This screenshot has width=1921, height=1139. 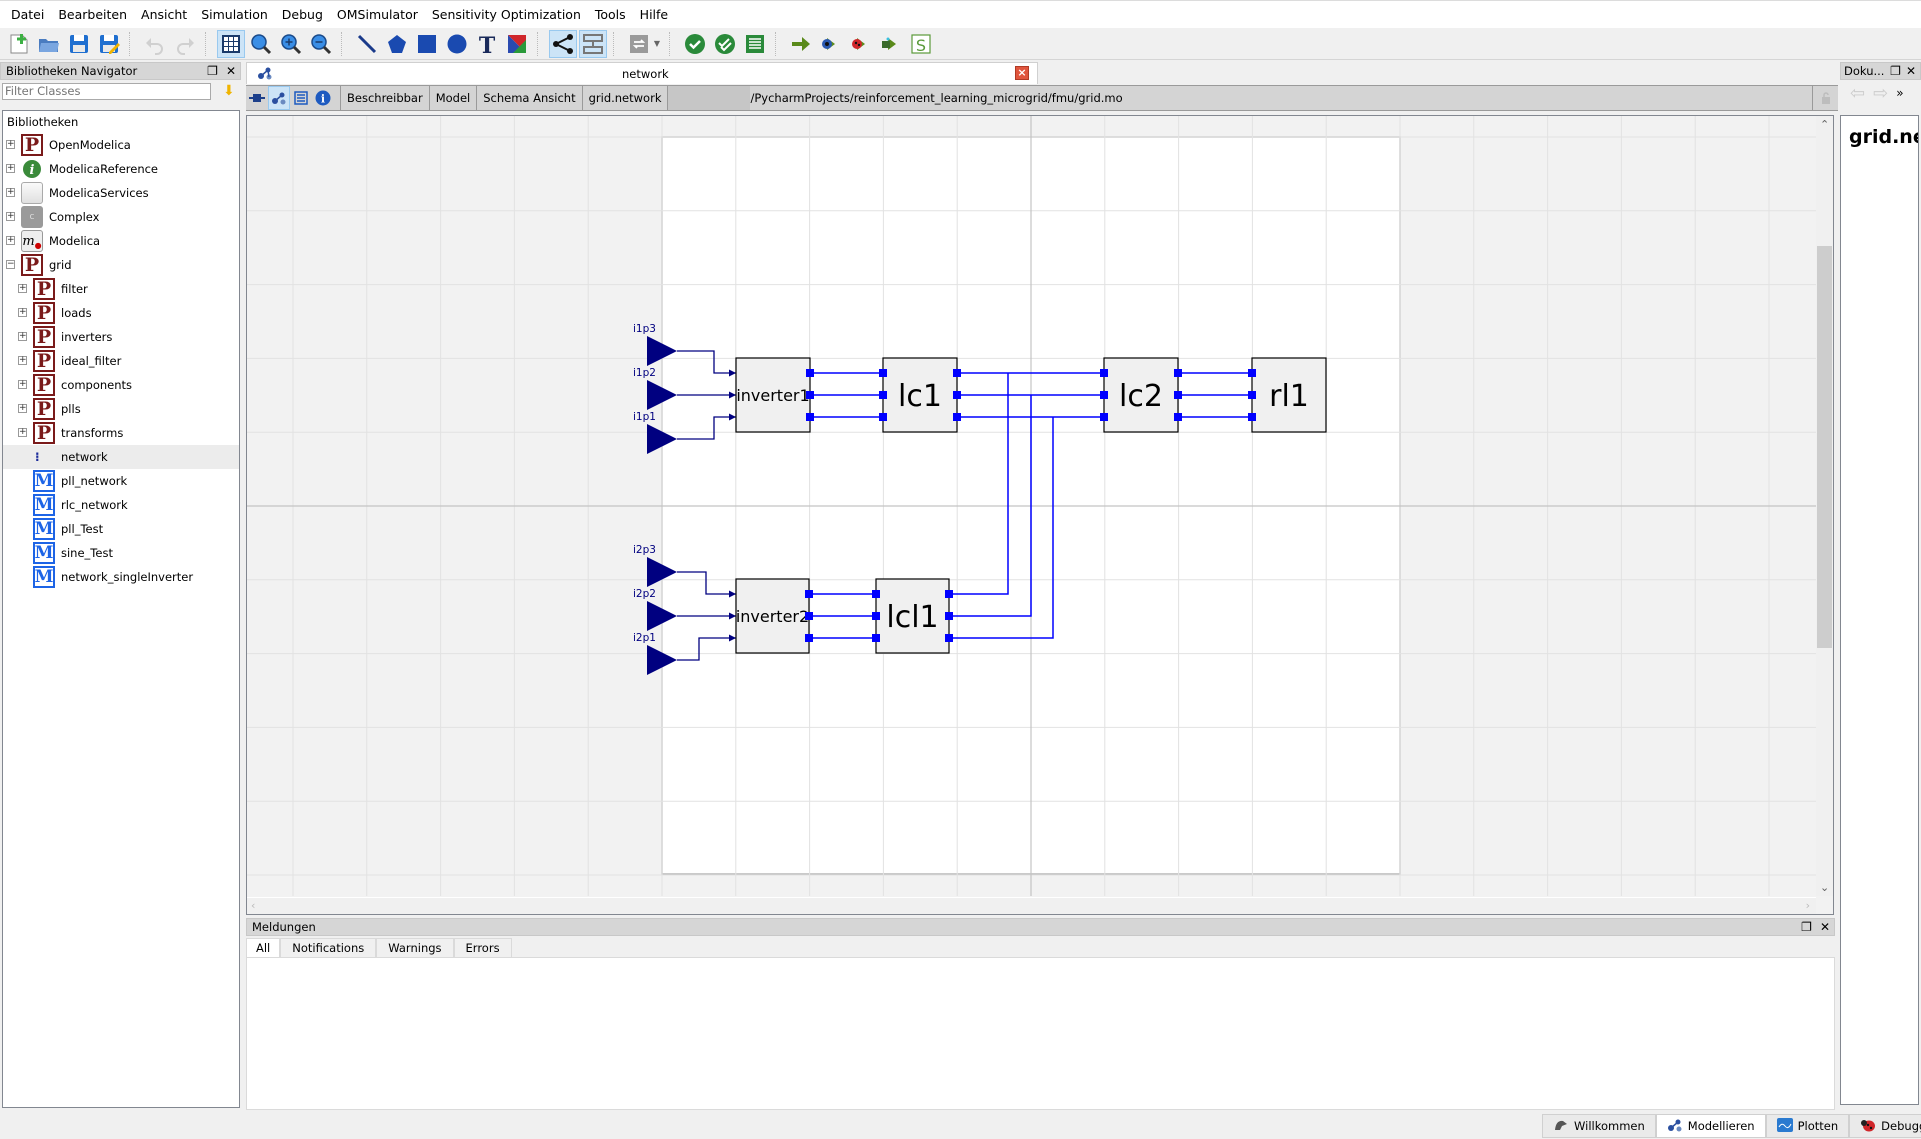 I want to click on zoom-out-button, so click(x=321, y=44).